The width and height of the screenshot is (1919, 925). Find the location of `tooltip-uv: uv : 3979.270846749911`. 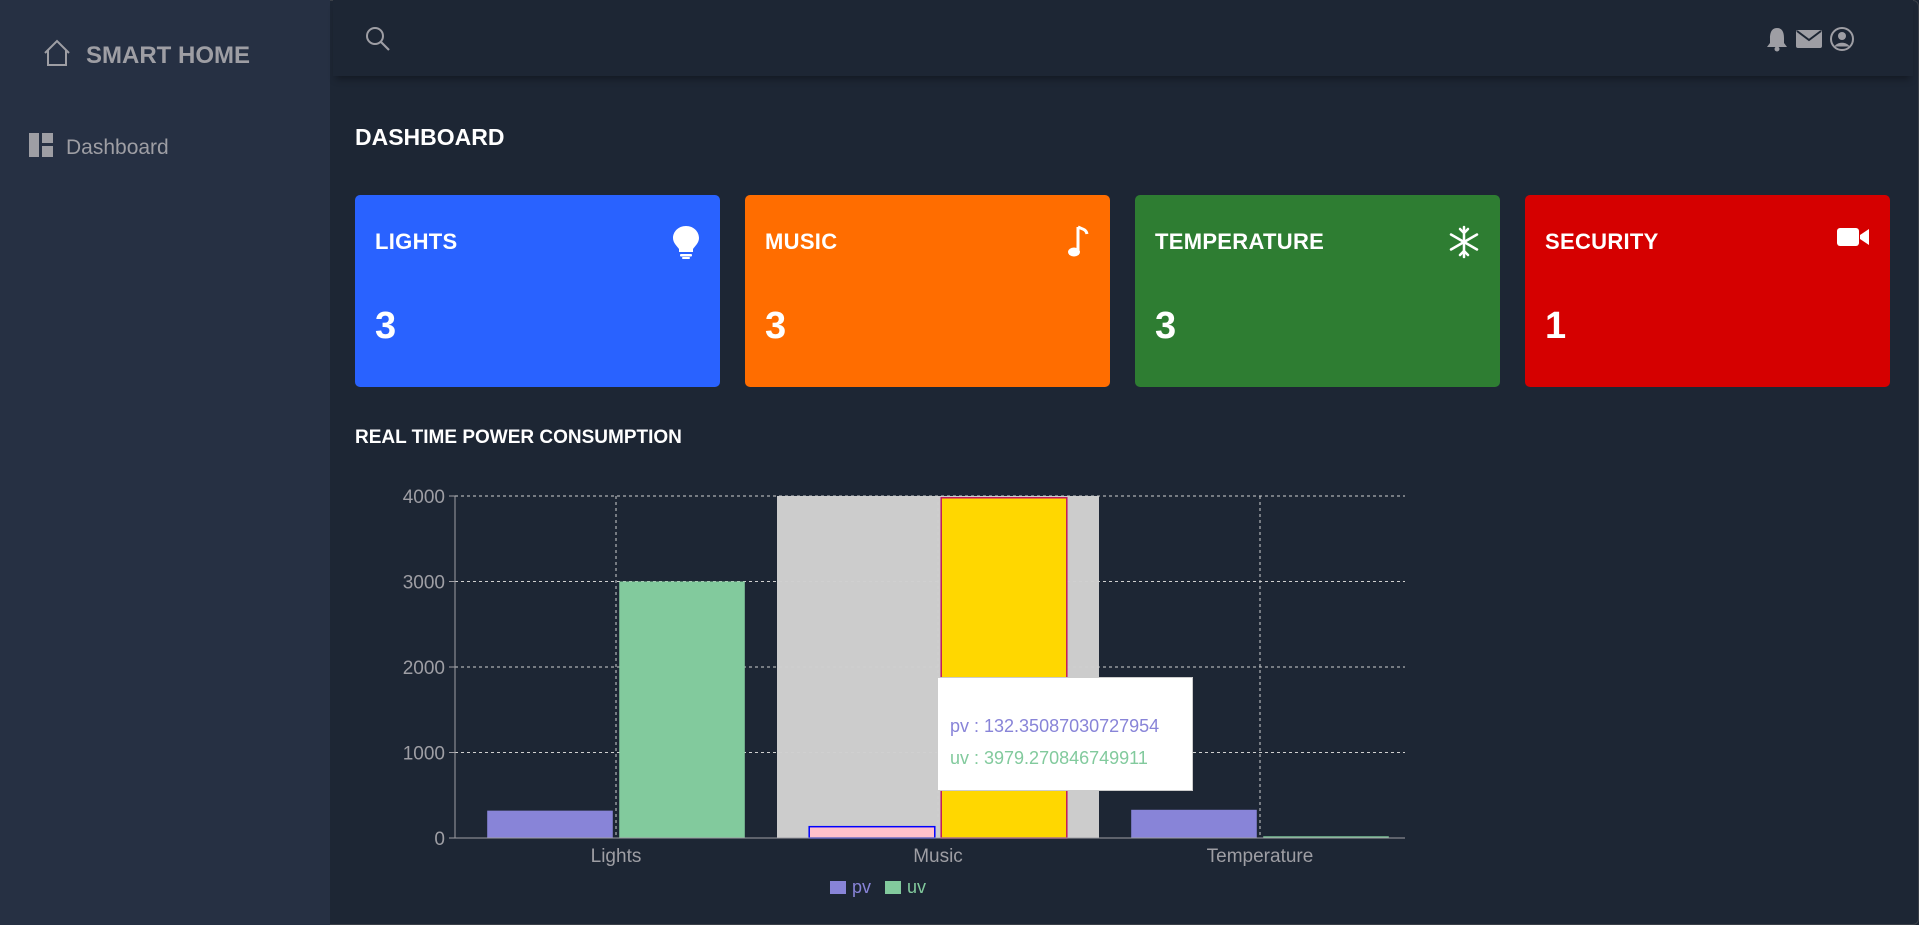

tooltip-uv: uv : 3979.270846749911 is located at coordinates (1049, 758).